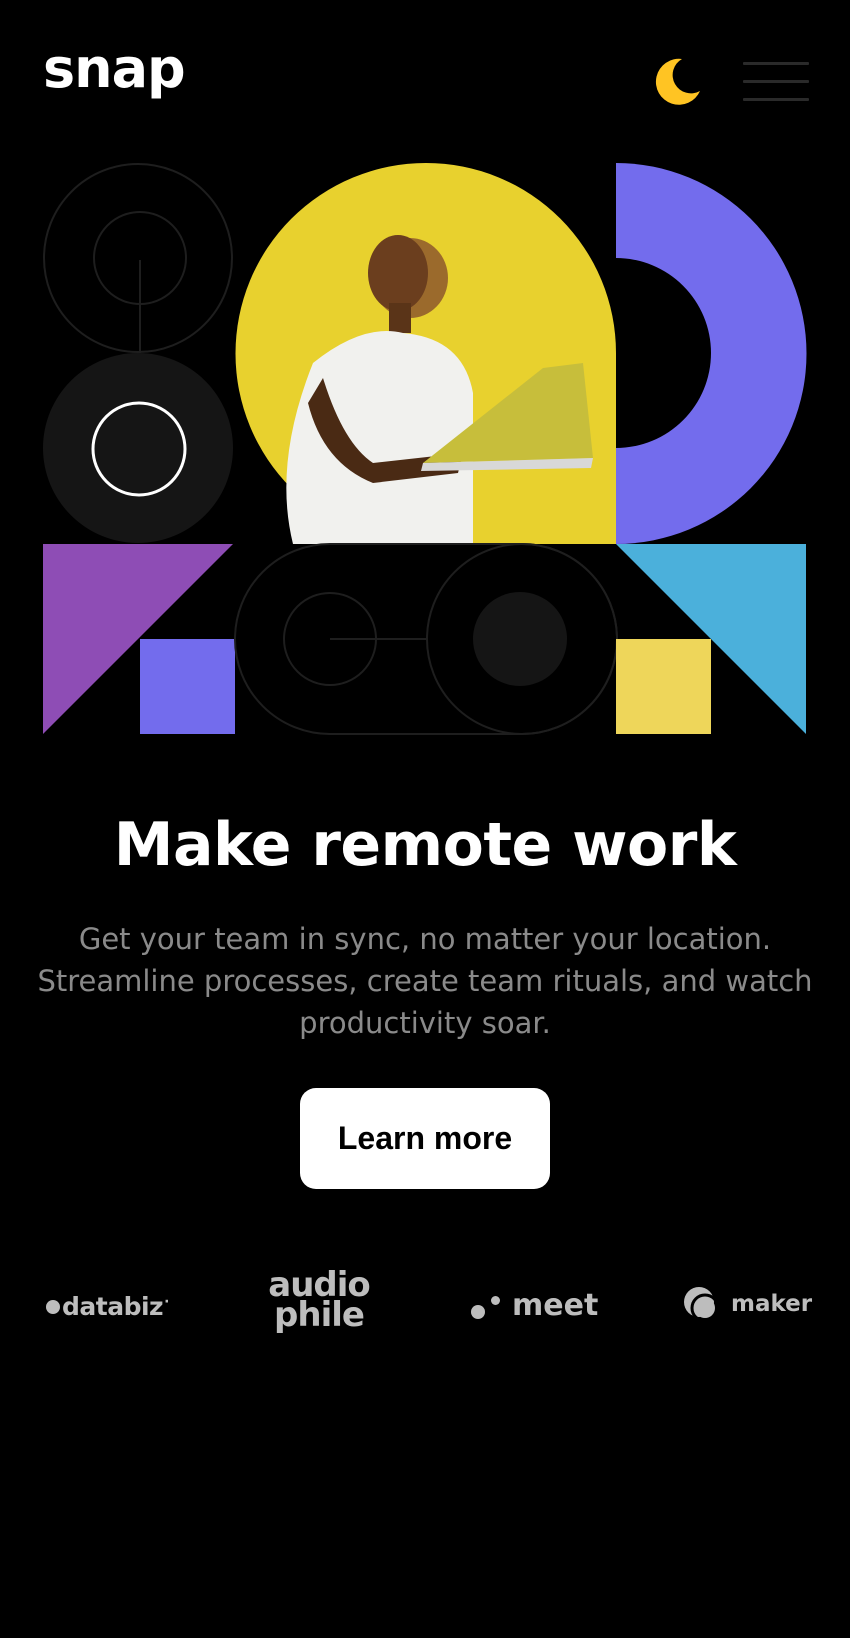 This screenshot has height=1638, width=850. Describe the element at coordinates (425, 845) in the screenshot. I see `hero-title: Make remote work` at that location.